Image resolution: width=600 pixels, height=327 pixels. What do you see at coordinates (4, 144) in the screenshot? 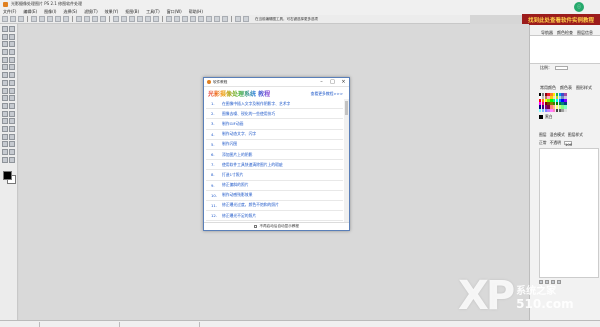
I see `warp-icon` at bounding box center [4, 144].